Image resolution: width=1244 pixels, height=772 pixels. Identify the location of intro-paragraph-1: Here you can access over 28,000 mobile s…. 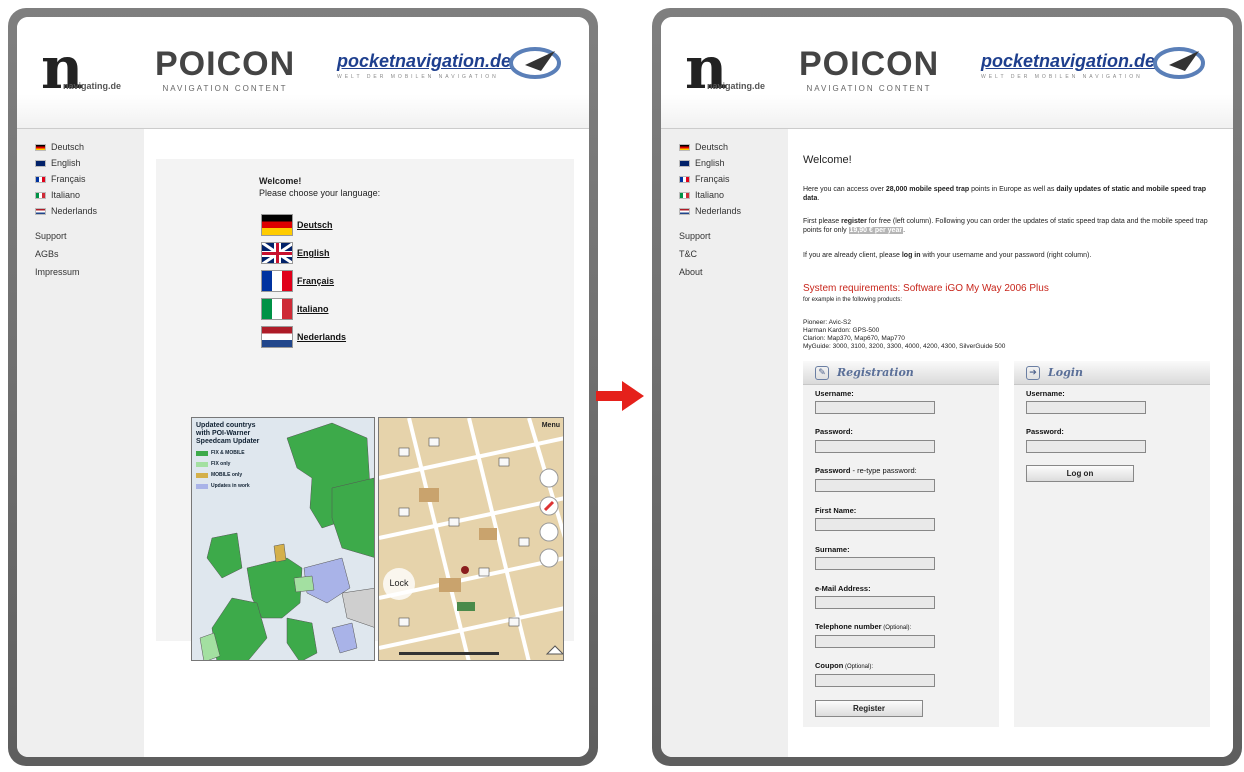
(1005, 194).